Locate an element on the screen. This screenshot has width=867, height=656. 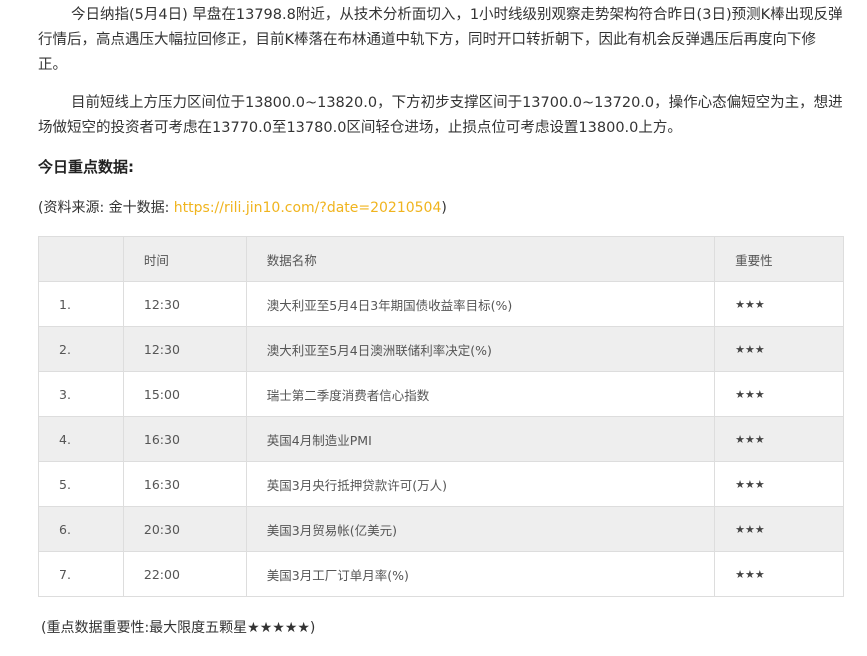
section-heading: 今日重点数据: is located at coordinates (86, 167).